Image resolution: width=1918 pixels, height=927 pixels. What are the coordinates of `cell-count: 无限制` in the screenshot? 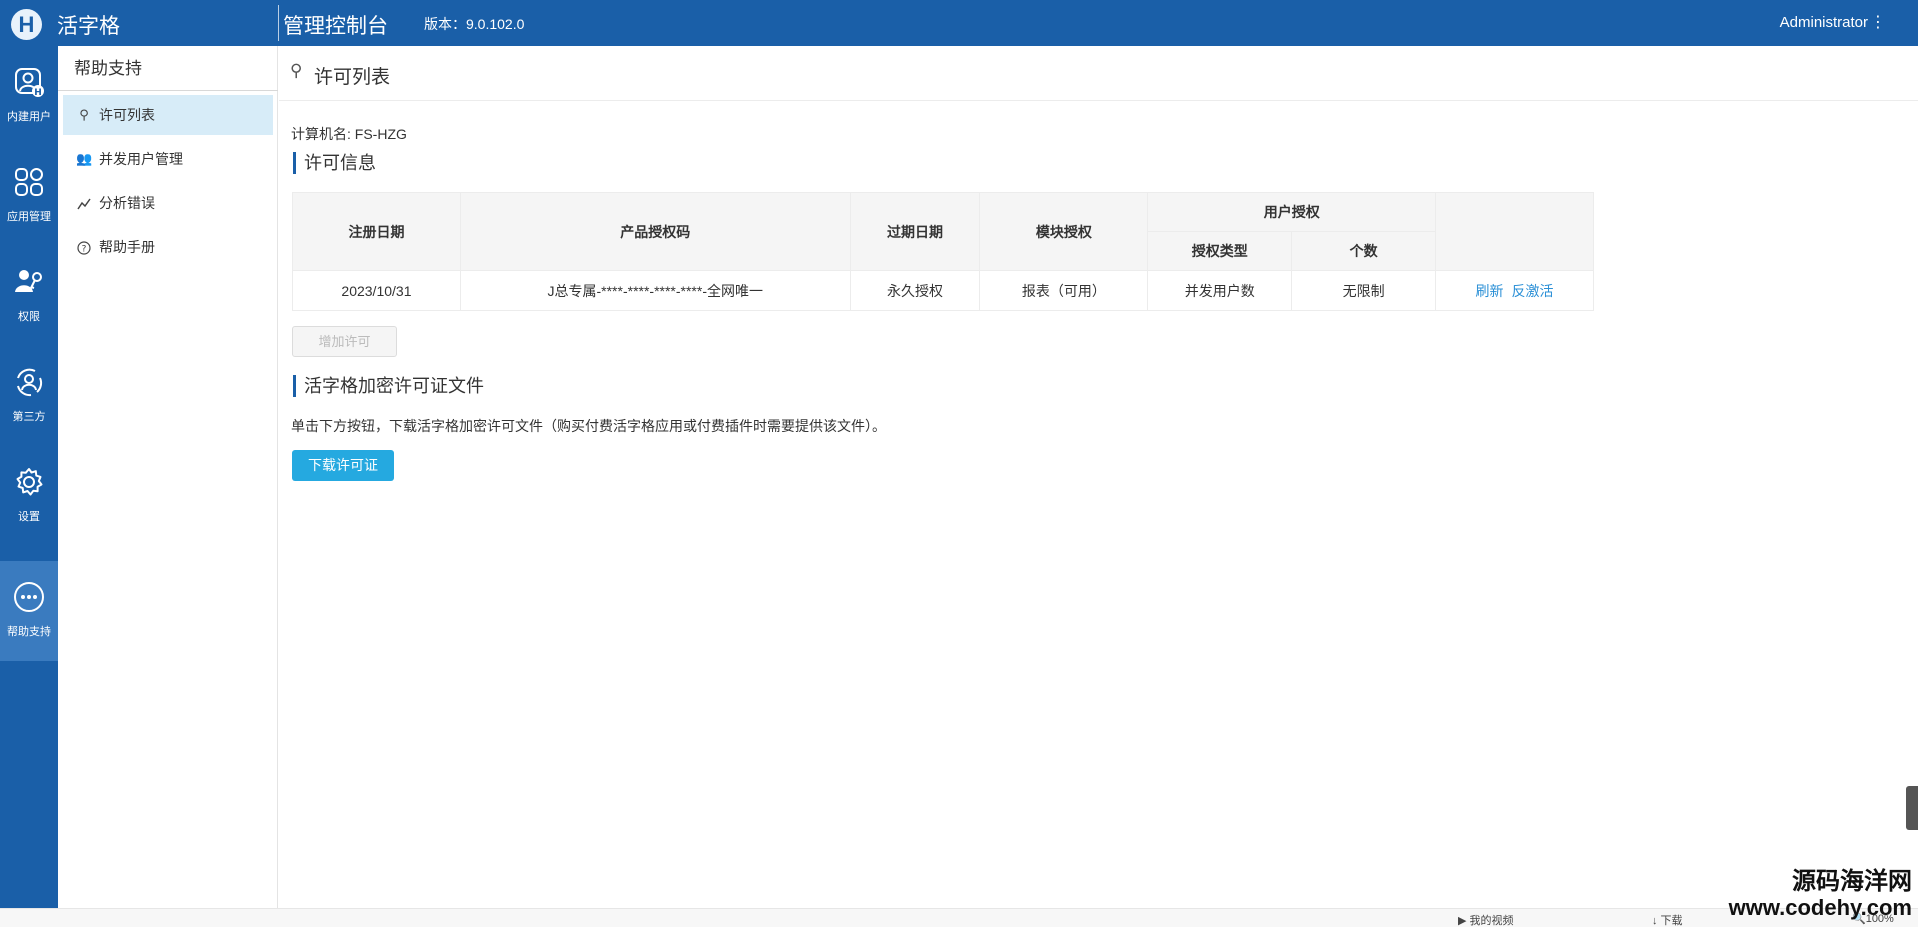 It's located at (1364, 290).